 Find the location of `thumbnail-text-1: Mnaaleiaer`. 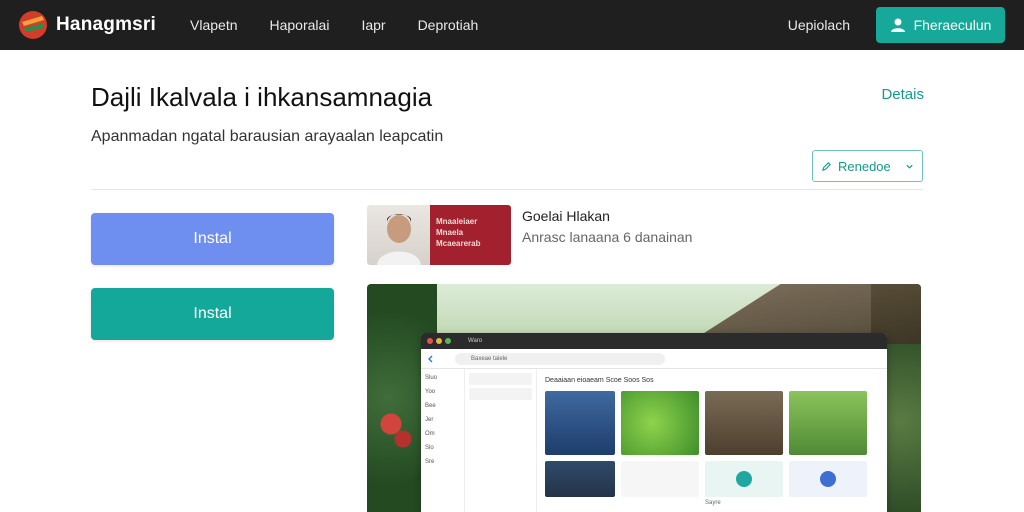

thumbnail-text-1: Mnaaleiaer is located at coordinates (457, 221).